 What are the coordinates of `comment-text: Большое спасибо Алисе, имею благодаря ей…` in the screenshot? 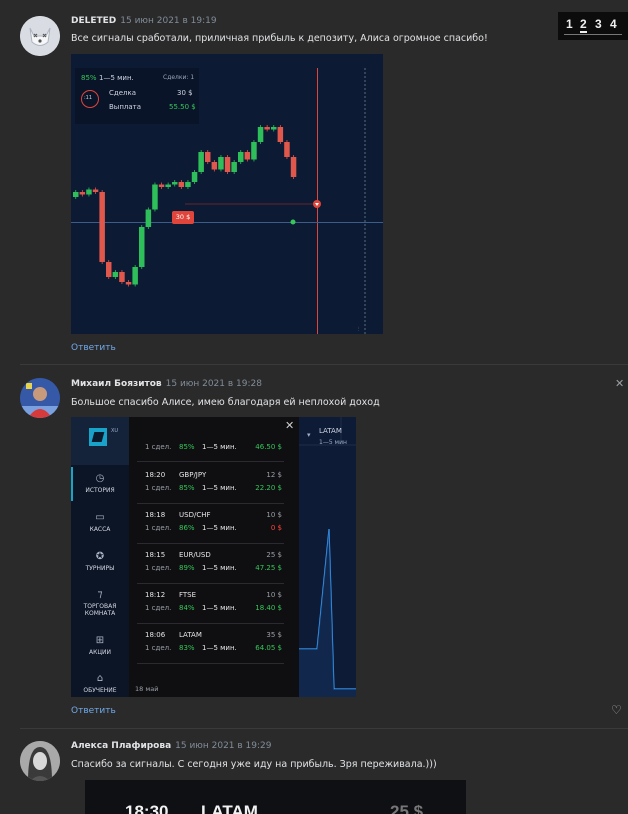 It's located at (225, 402).